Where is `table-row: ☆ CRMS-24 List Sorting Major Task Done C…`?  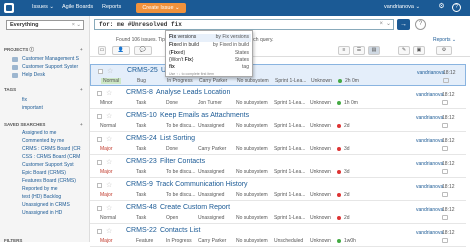 table-row: ☆ CRMS-24 List Sorting Major Task Done C… is located at coordinates (278, 144).